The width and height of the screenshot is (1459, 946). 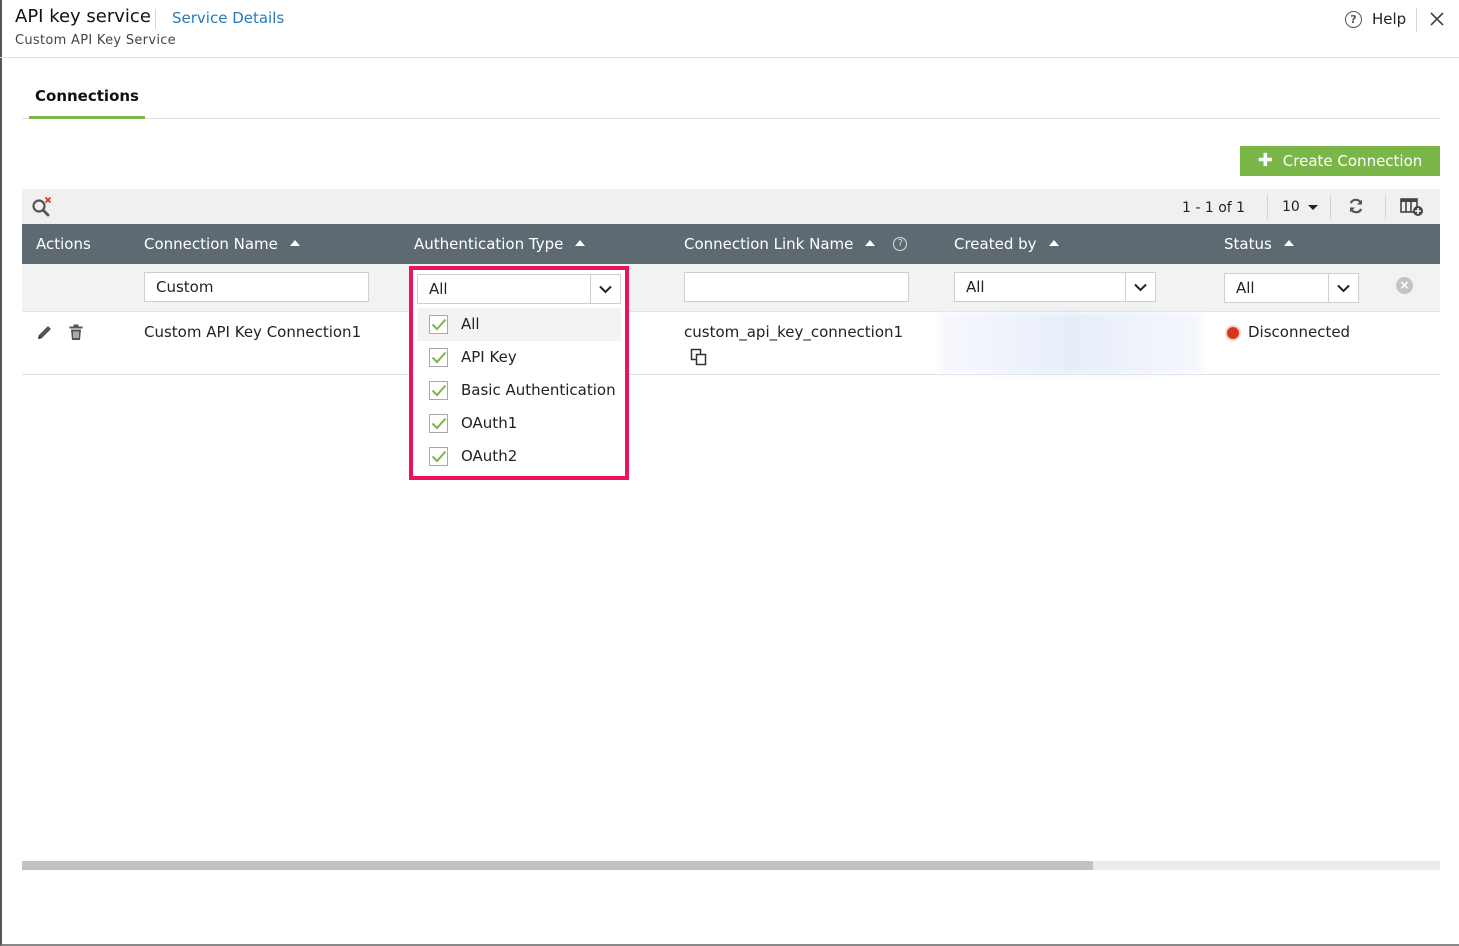 What do you see at coordinates (1291, 288) in the screenshot?
I see `status-filter-select: All` at bounding box center [1291, 288].